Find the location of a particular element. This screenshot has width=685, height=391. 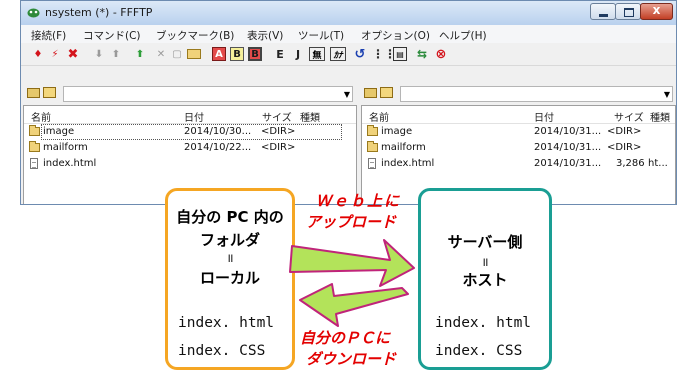

download-label-line1: 自分のＰＣに is located at coordinates (345, 338).